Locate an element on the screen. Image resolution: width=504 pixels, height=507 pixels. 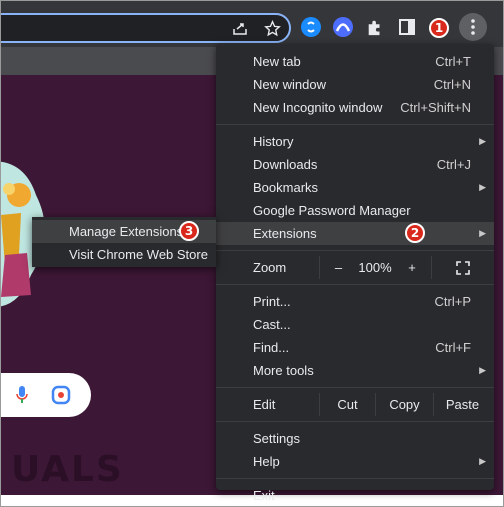
zoom-out-button: – is located at coordinates (338, 267).